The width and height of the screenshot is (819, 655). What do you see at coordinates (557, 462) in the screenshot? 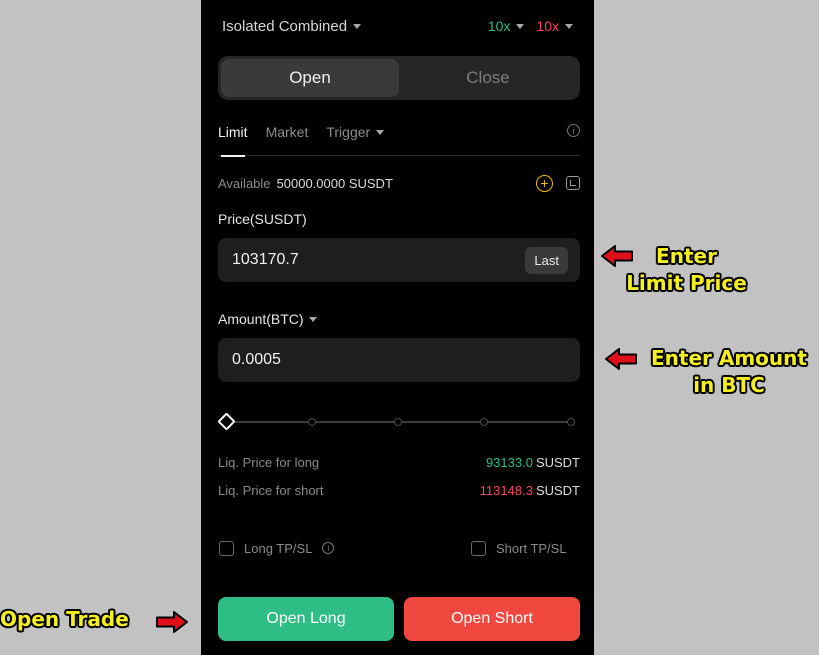
I see `liq-long-unit: SUSDT` at bounding box center [557, 462].